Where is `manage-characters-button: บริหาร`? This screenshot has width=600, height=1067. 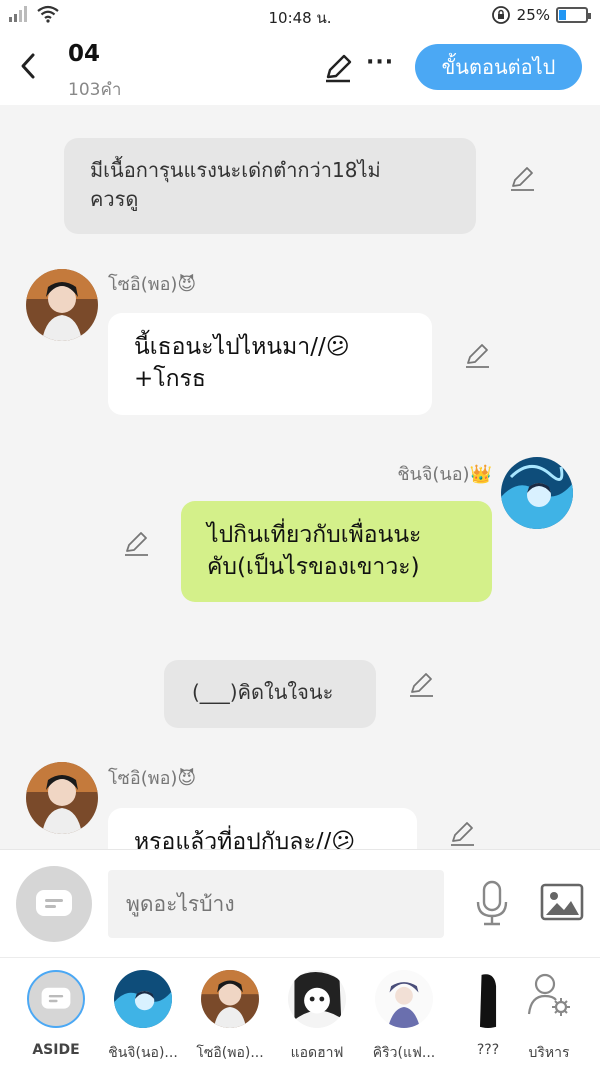
manage-characters-button: บริหาร is located at coordinates (549, 1017).